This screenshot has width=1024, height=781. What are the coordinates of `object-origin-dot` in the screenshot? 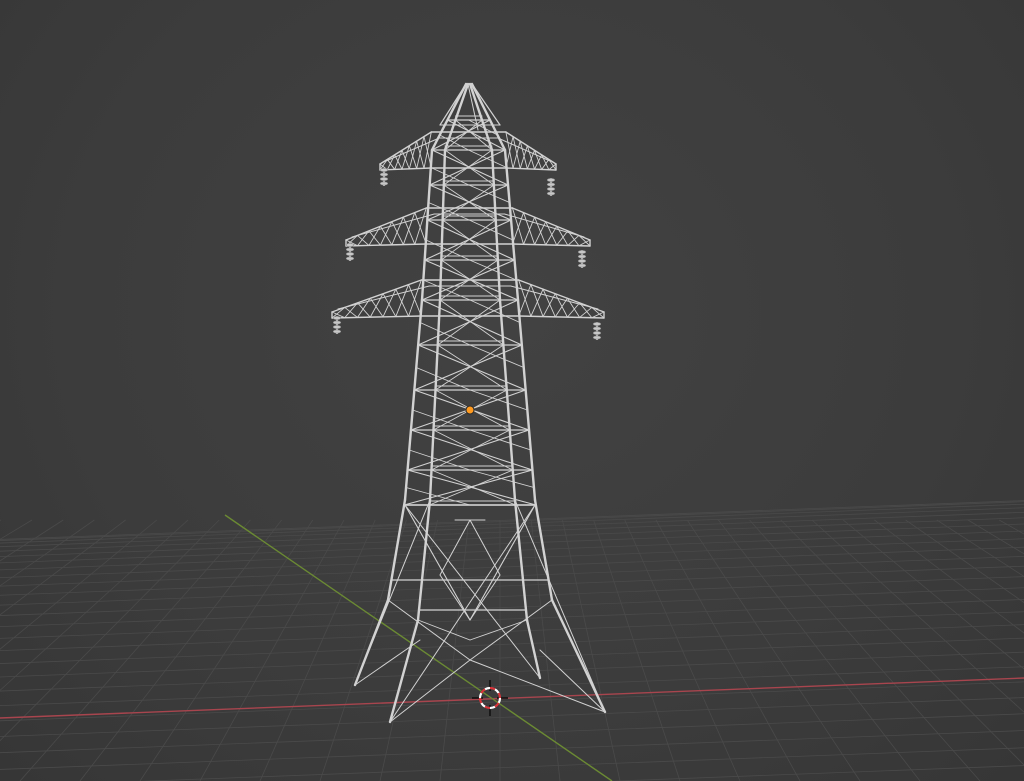 It's located at (470, 410).